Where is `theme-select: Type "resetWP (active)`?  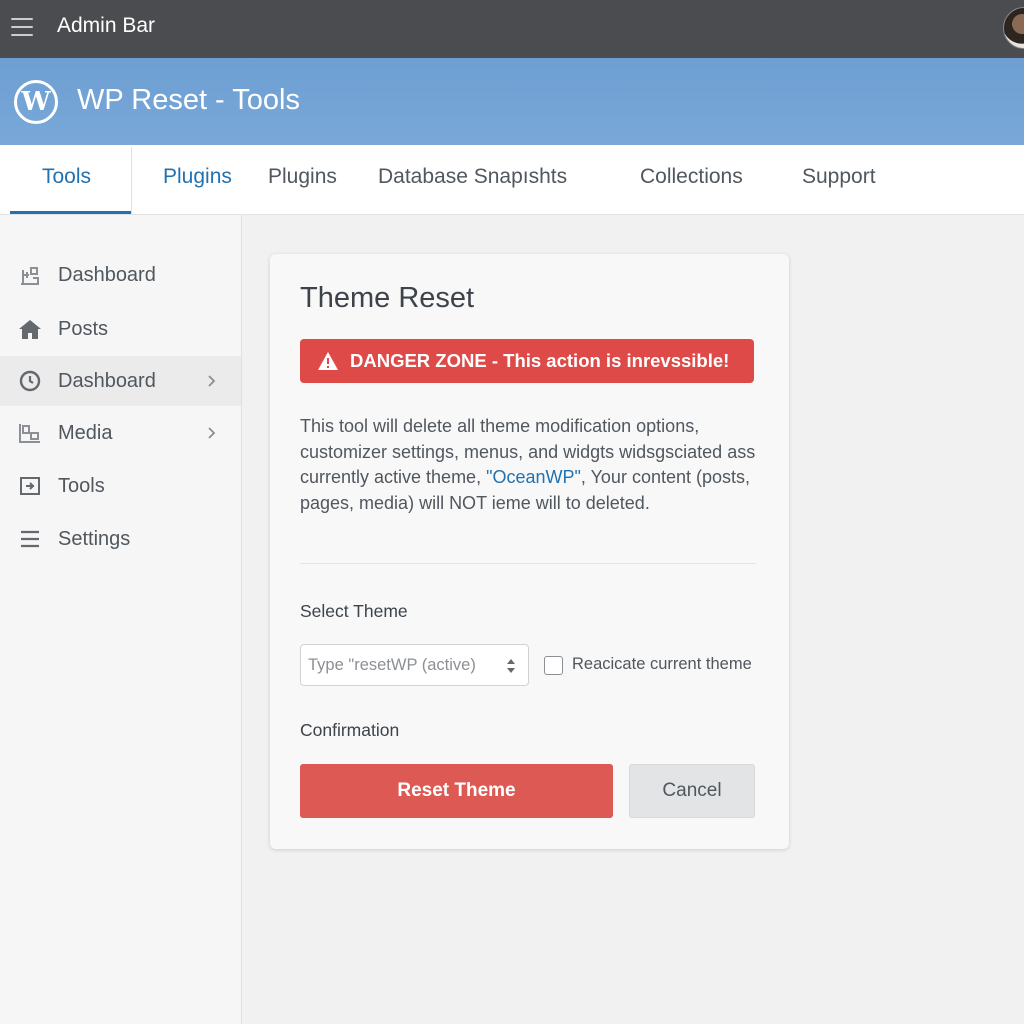
theme-select: Type "resetWP (active) is located at coordinates (414, 665).